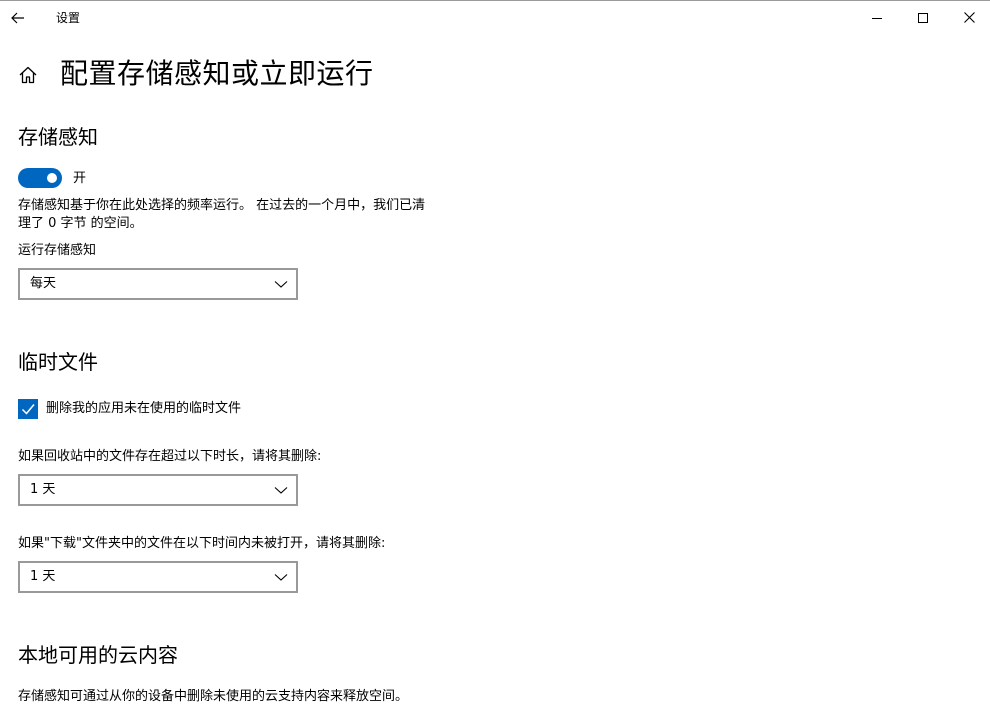  Describe the element at coordinates (213, 696) in the screenshot. I see `cloud-content-description: 存储感知可通过从你的设备中删除未使用的云支持内容来释放空间。` at that location.